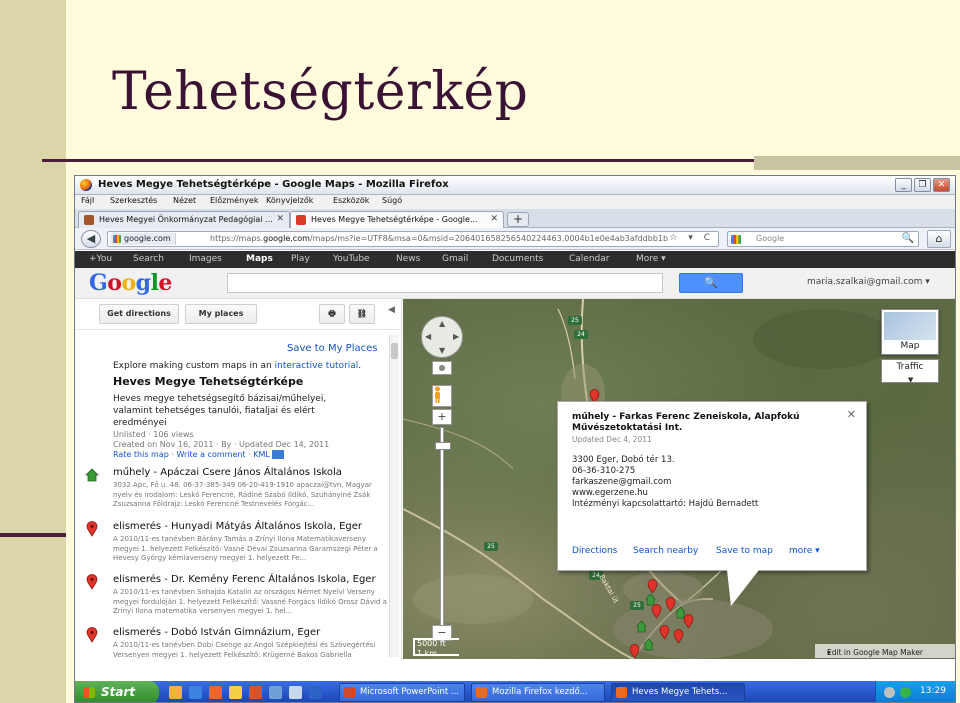 Image resolution: width=960 pixels, height=703 pixels. What do you see at coordinates (939, 239) in the screenshot?
I see `home-button: ⌂` at bounding box center [939, 239].